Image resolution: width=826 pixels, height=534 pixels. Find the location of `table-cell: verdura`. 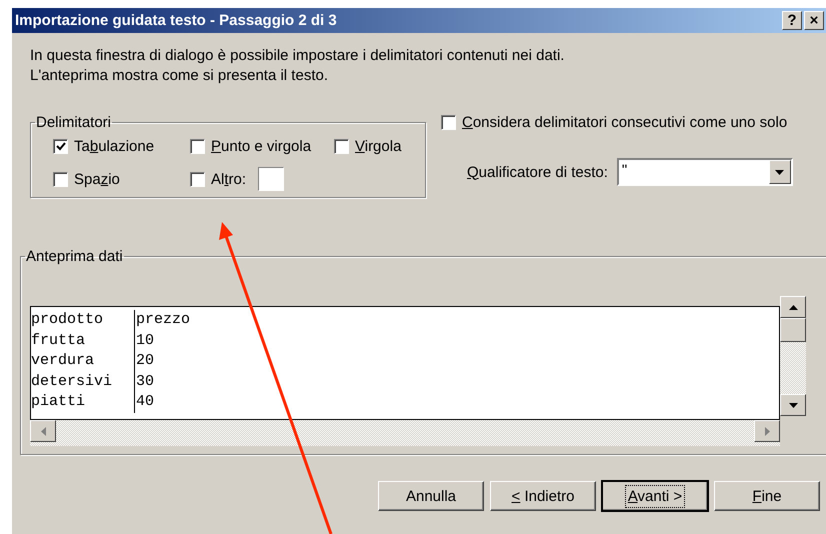

table-cell: verdura is located at coordinates (83, 361).